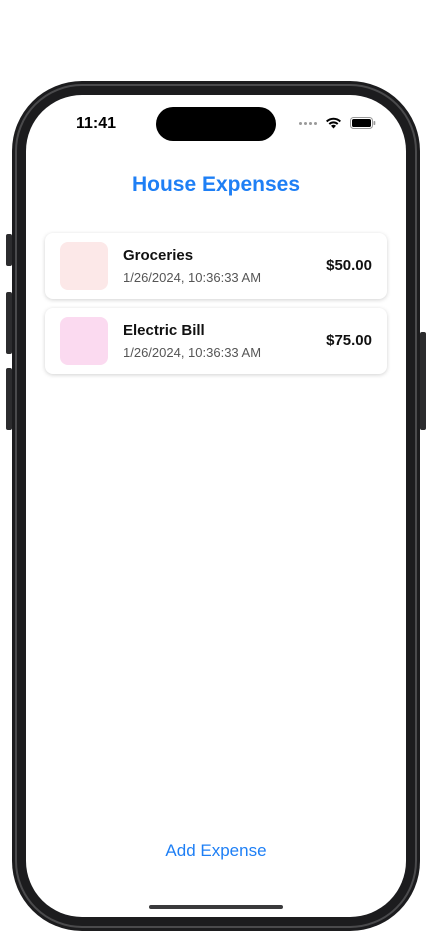 This screenshot has width=432, height=936. What do you see at coordinates (216, 851) in the screenshot?
I see `add-expense-button: Add Expense` at bounding box center [216, 851].